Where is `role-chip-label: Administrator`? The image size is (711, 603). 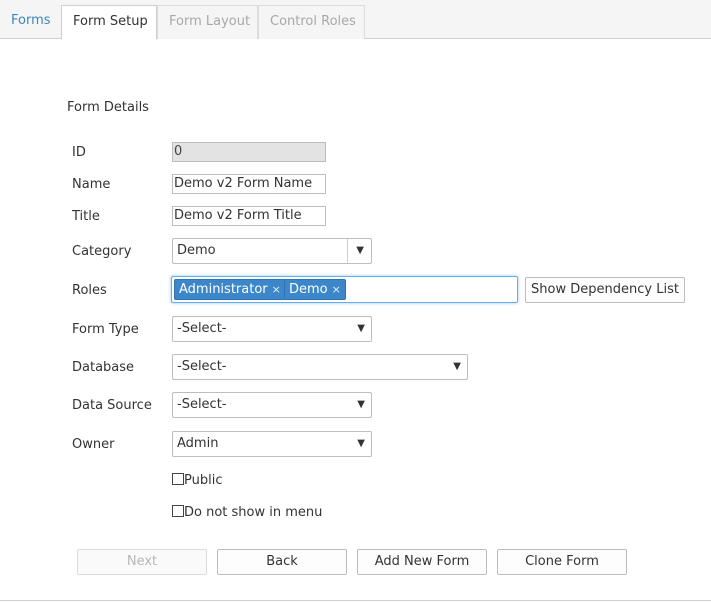
role-chip-label: Administrator is located at coordinates (223, 289).